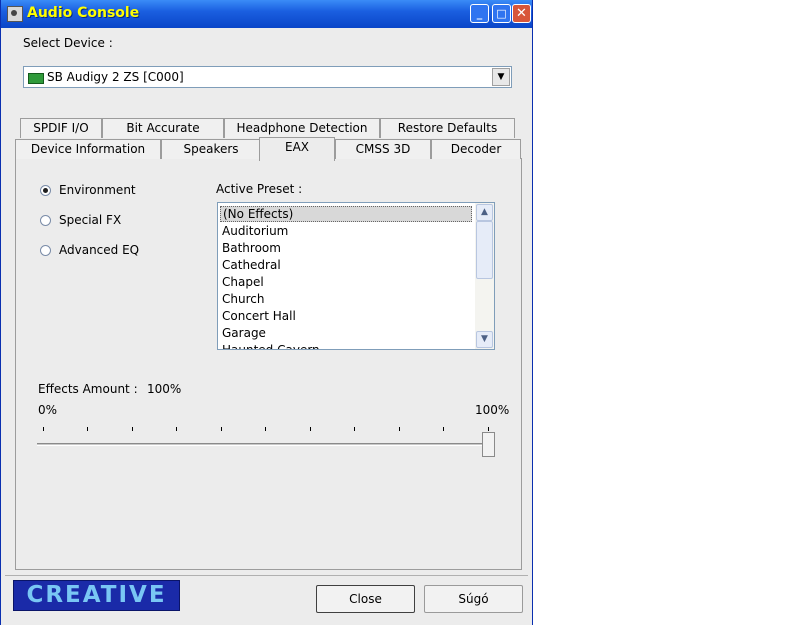  Describe the element at coordinates (365, 599) in the screenshot. I see `close-button: Close` at that location.